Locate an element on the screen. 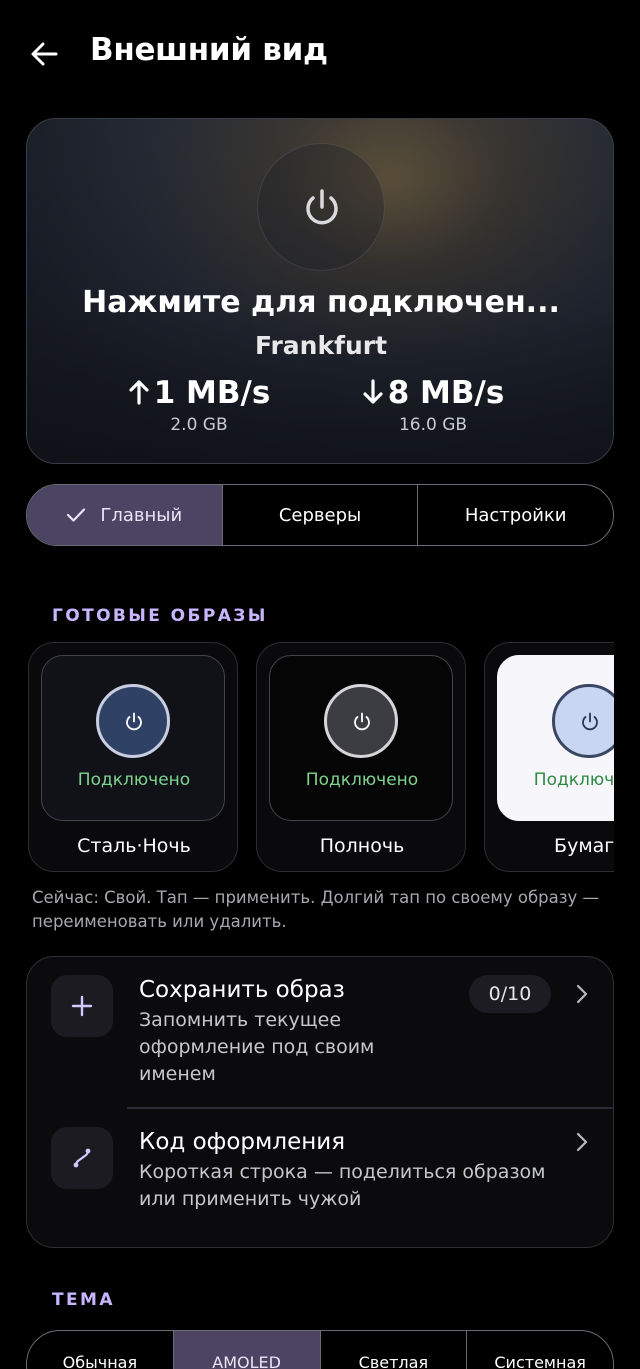 The height and width of the screenshot is (1369, 640). theme-option-label: Светлая is located at coordinates (393, 1361).